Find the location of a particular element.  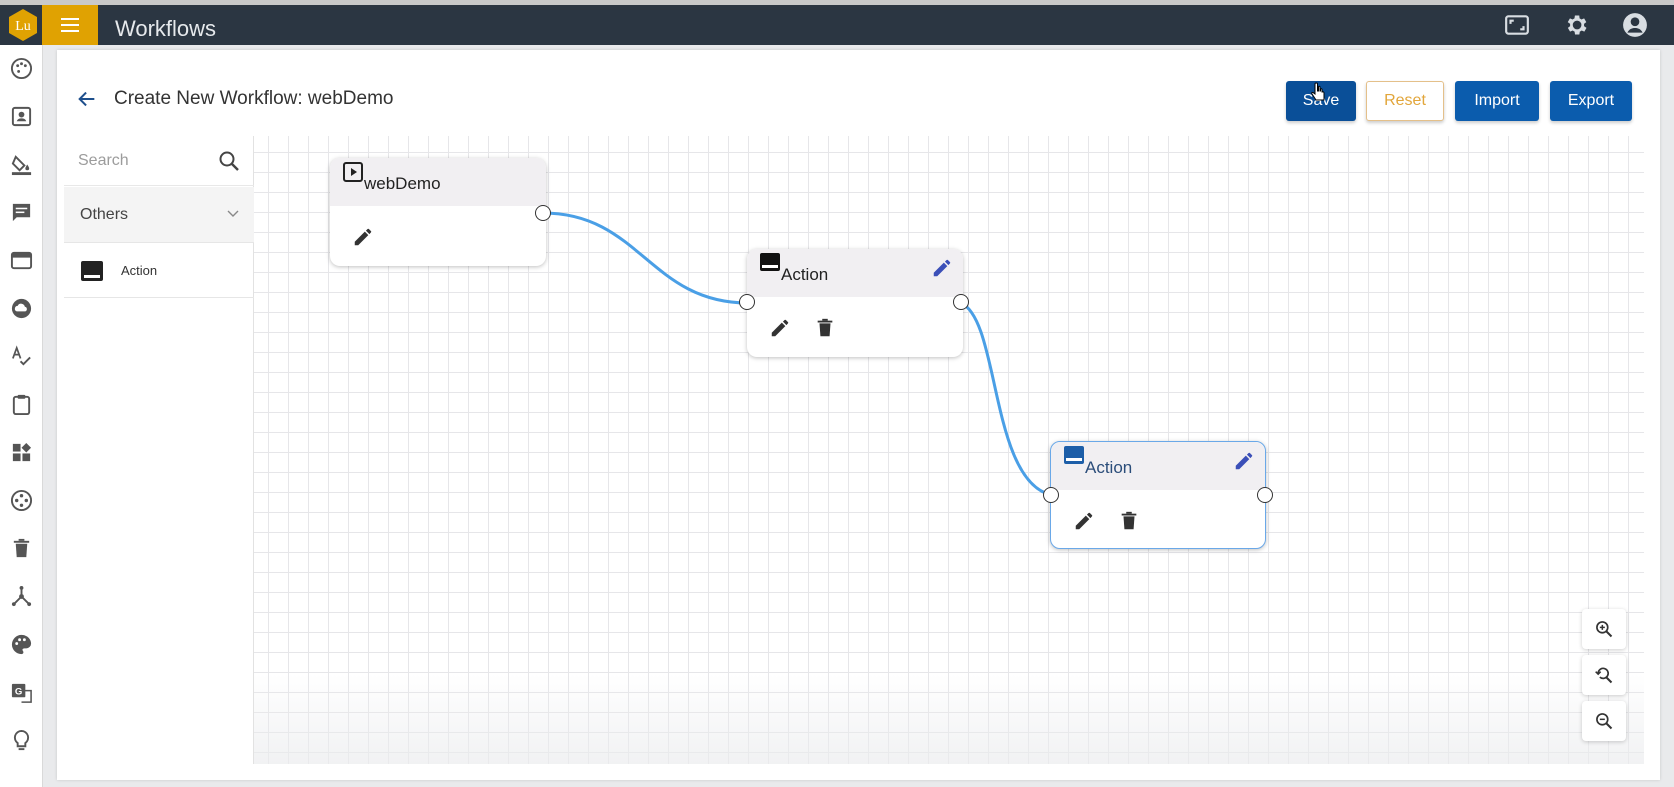

search-icon is located at coordinates (229, 161).